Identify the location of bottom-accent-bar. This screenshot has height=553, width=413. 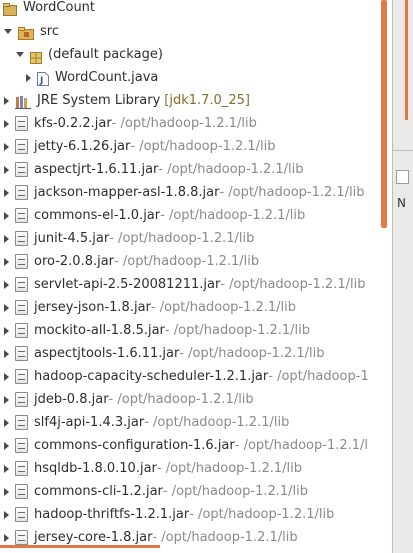
(80, 546).